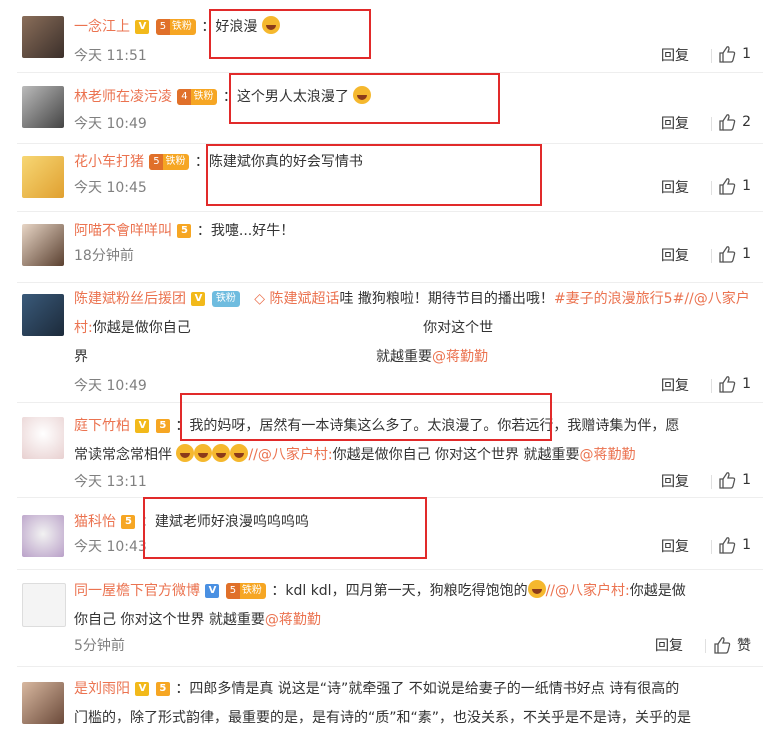  What do you see at coordinates (102, 426) in the screenshot?
I see `username: 庭下竹柏` at bounding box center [102, 426].